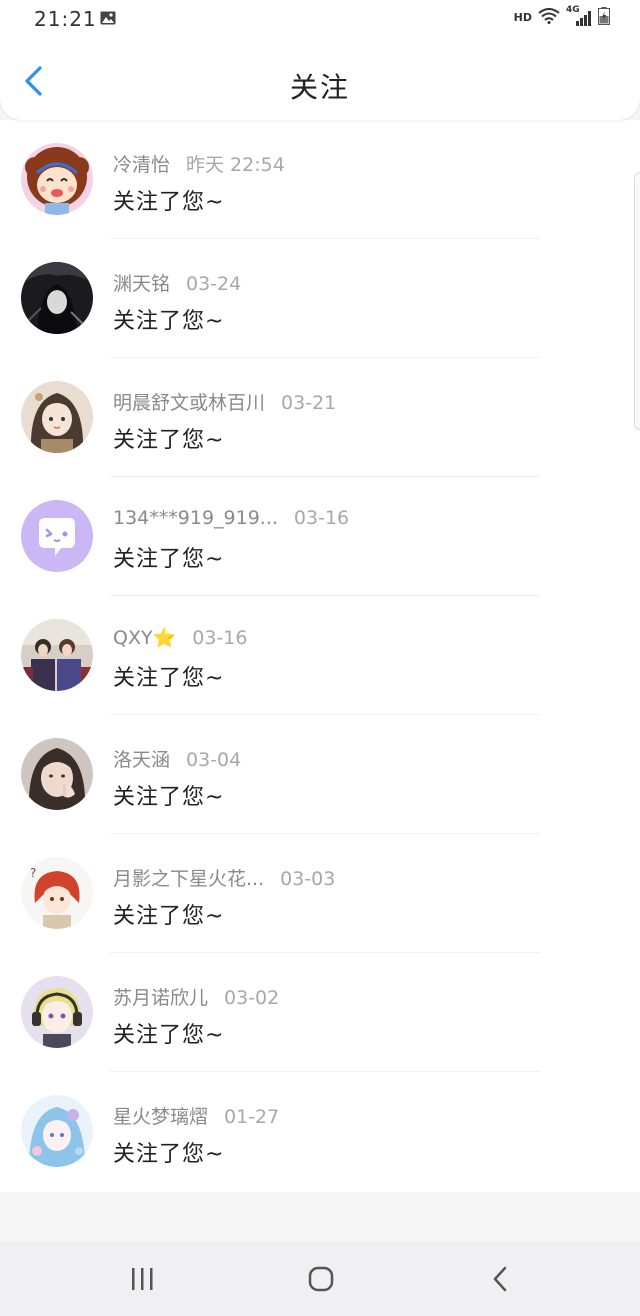 This screenshot has width=640, height=1316. What do you see at coordinates (160, 998) in the screenshot?
I see `user-name: 苏月诺欣儿` at bounding box center [160, 998].